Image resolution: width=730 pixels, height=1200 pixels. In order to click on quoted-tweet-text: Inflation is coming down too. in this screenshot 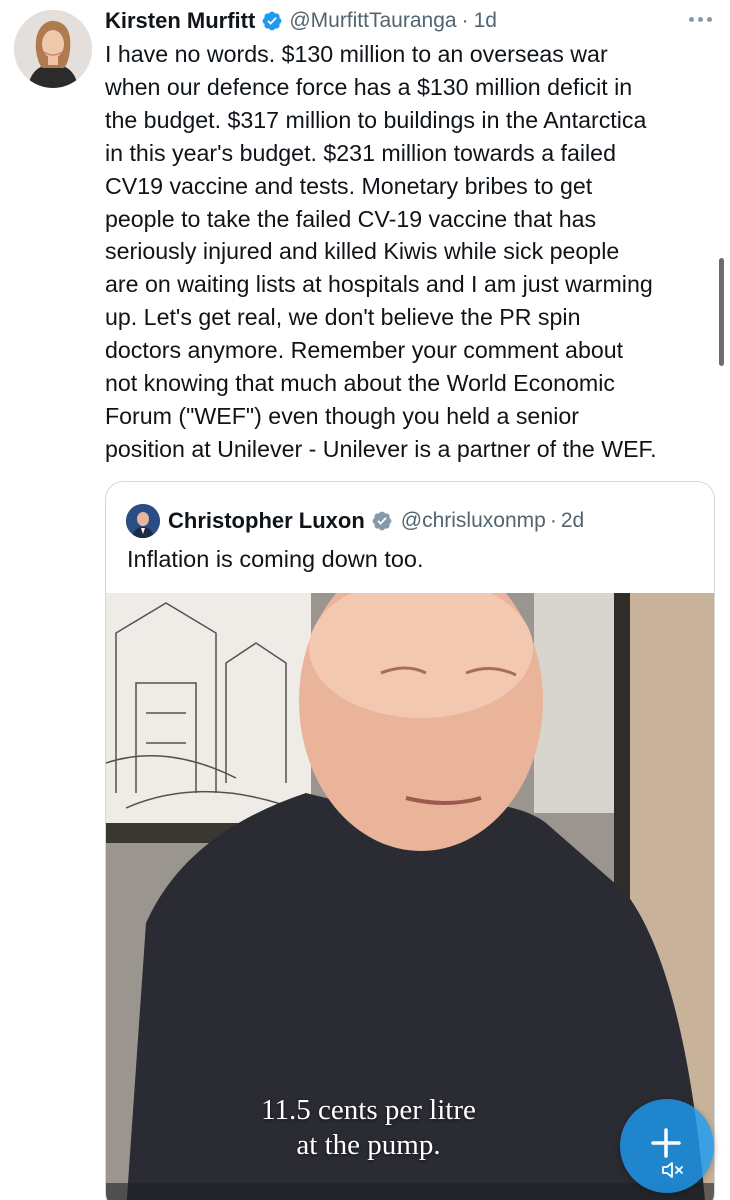, I will do `click(275, 559)`.